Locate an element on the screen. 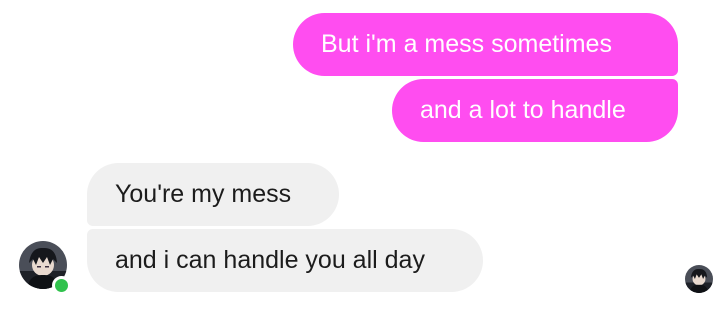 This screenshot has width=720, height=318. message-text: and i can handle you all day is located at coordinates (270, 260).